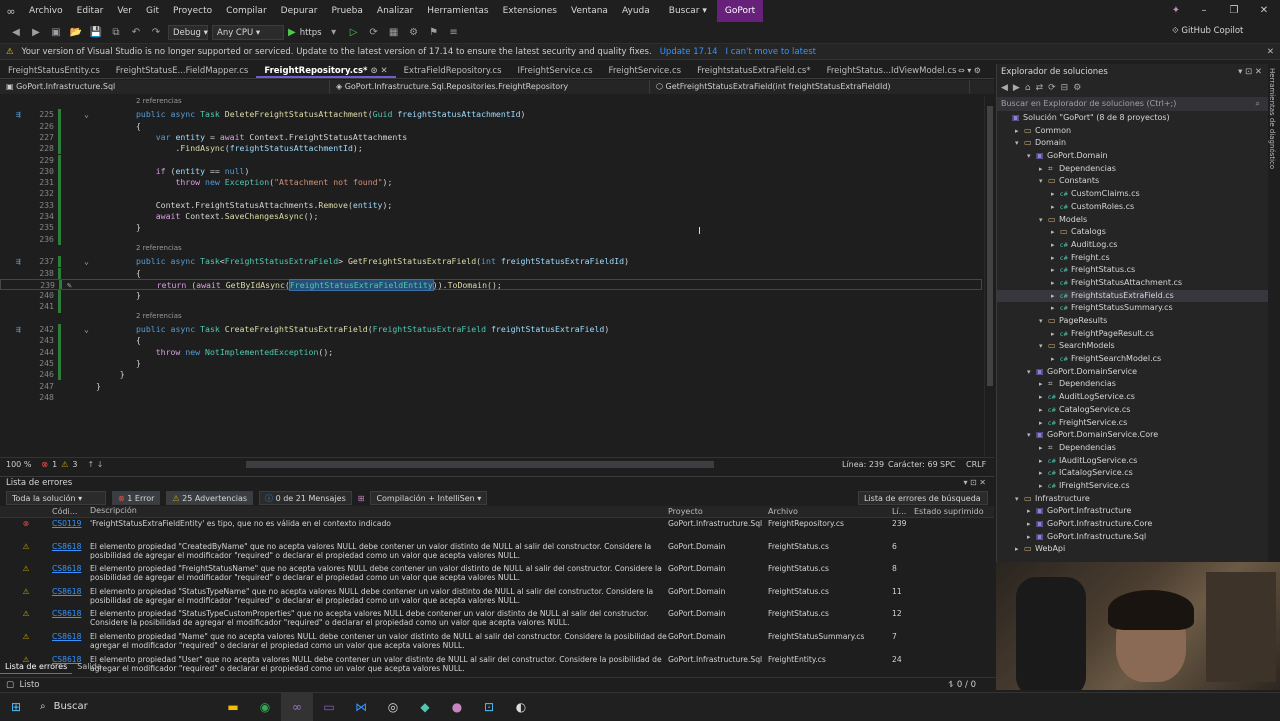  What do you see at coordinates (434, 32) in the screenshot?
I see `bookmark-icon: ⚑` at bounding box center [434, 32].